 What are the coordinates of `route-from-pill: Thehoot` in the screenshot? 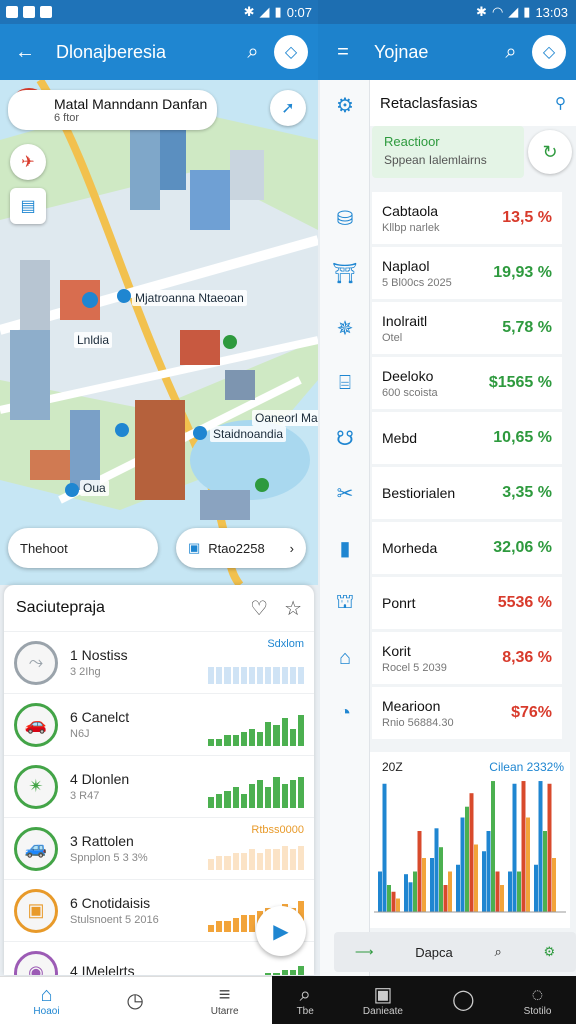 It's located at (83, 548).